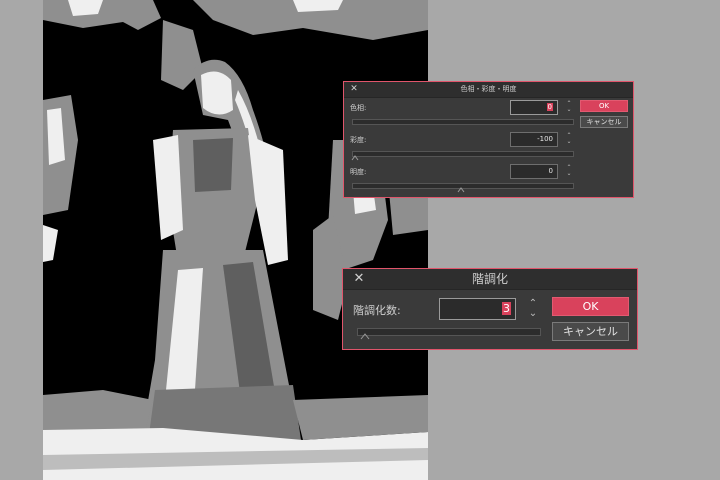 The height and width of the screenshot is (480, 720). I want to click on saturation-input: -100, so click(534, 139).